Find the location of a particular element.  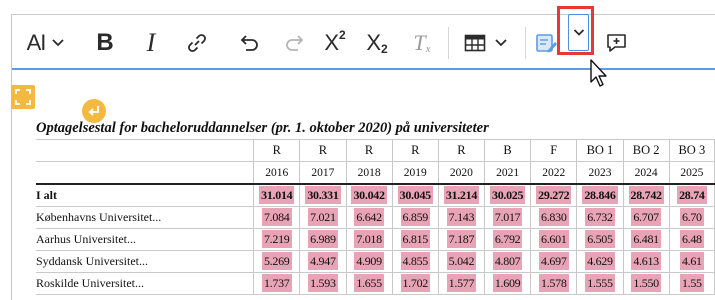

value-cell: 30.025 is located at coordinates (508, 195).